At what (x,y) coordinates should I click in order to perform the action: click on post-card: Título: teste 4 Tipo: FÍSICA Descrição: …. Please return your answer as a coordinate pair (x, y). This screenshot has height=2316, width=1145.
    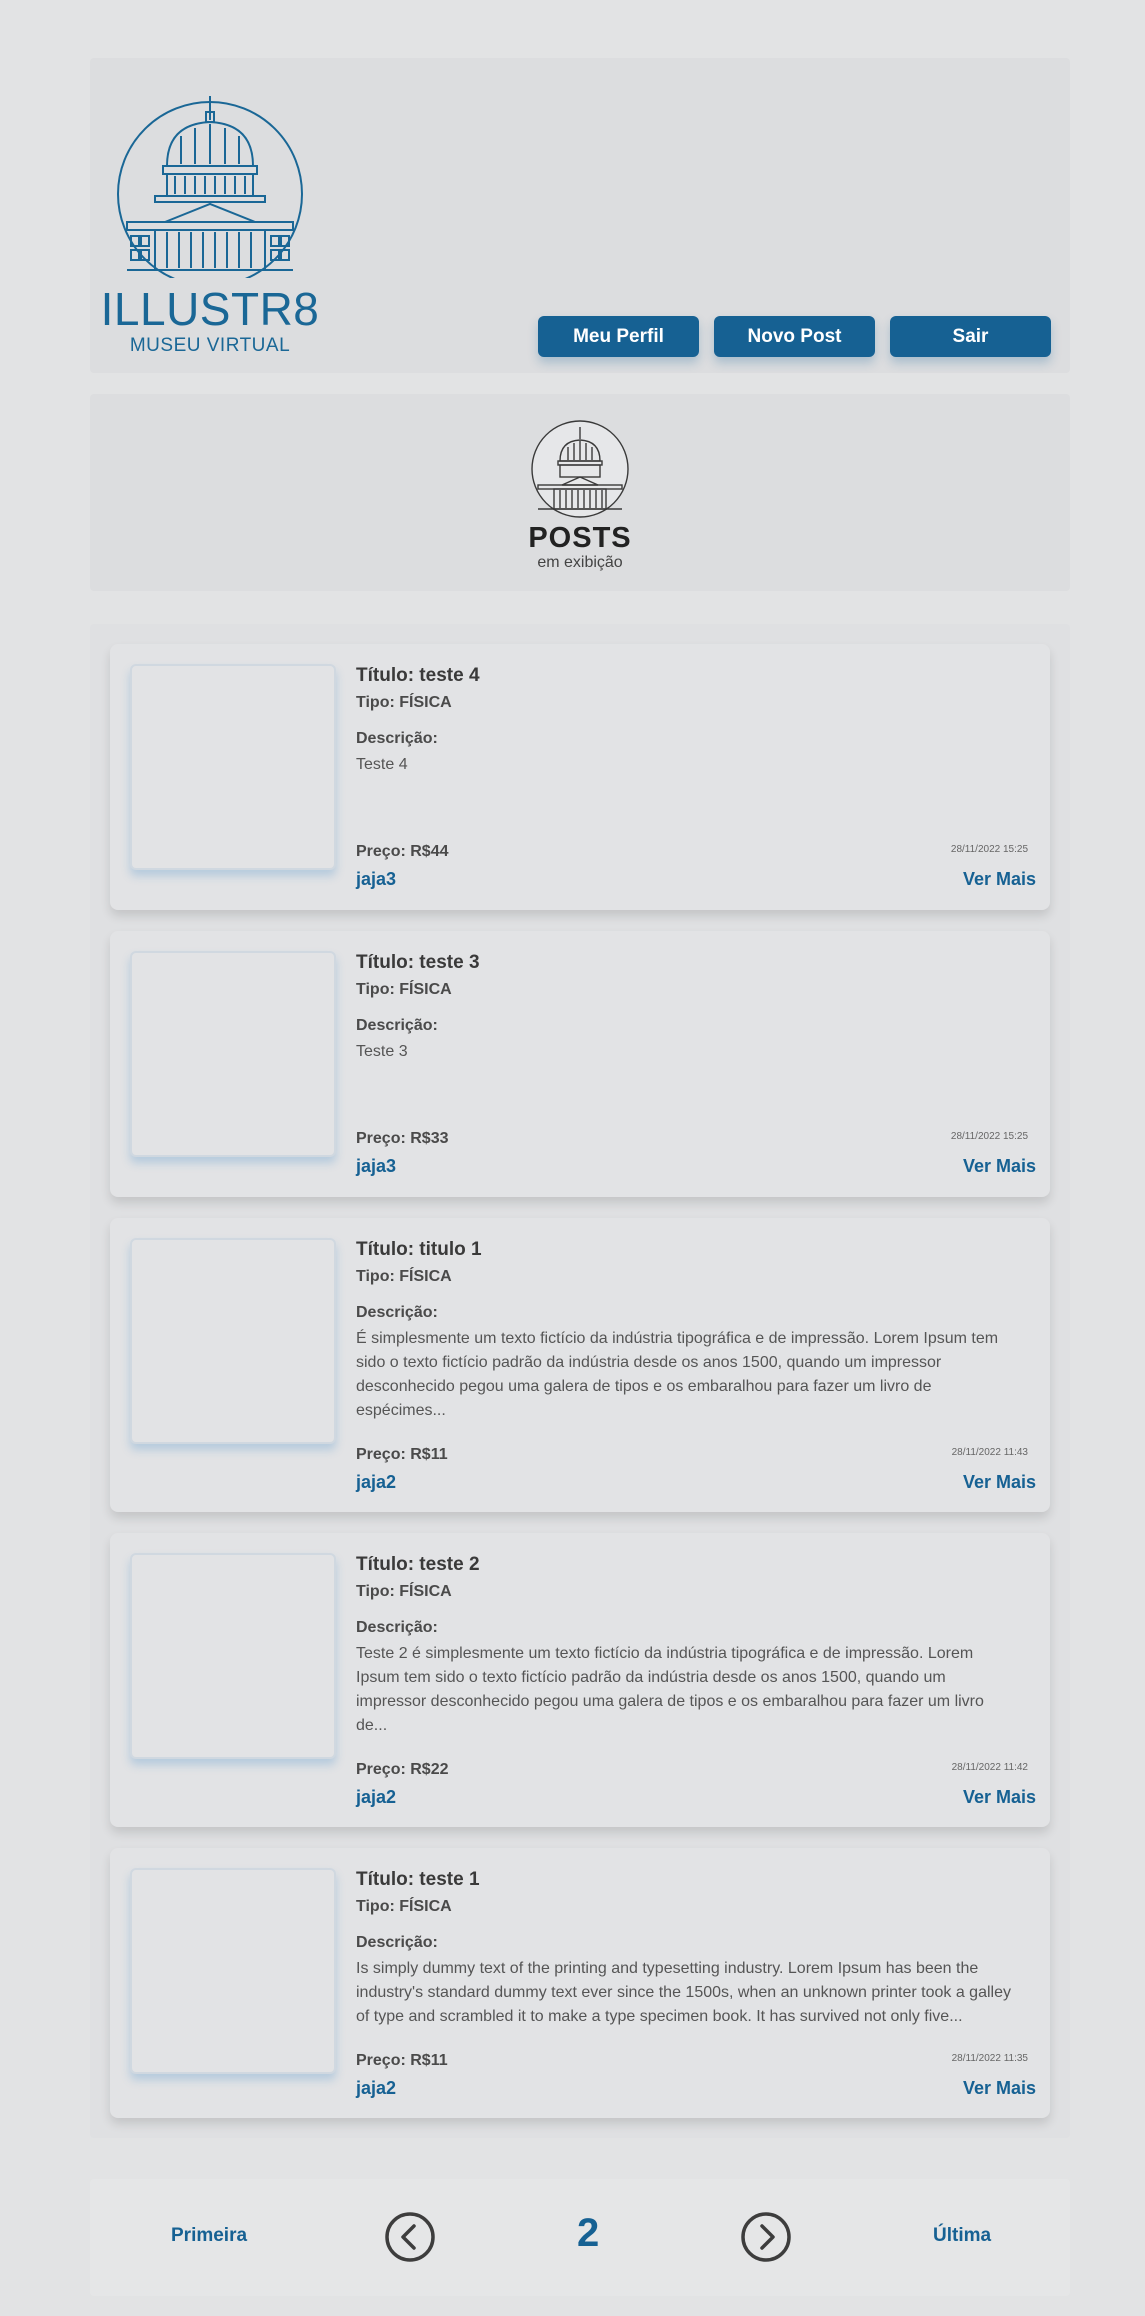
    Looking at the image, I should click on (580, 777).